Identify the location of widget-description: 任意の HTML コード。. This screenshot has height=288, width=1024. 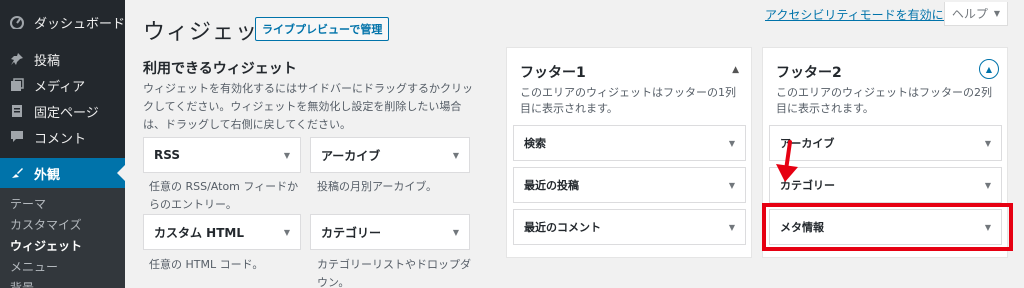
(206, 264).